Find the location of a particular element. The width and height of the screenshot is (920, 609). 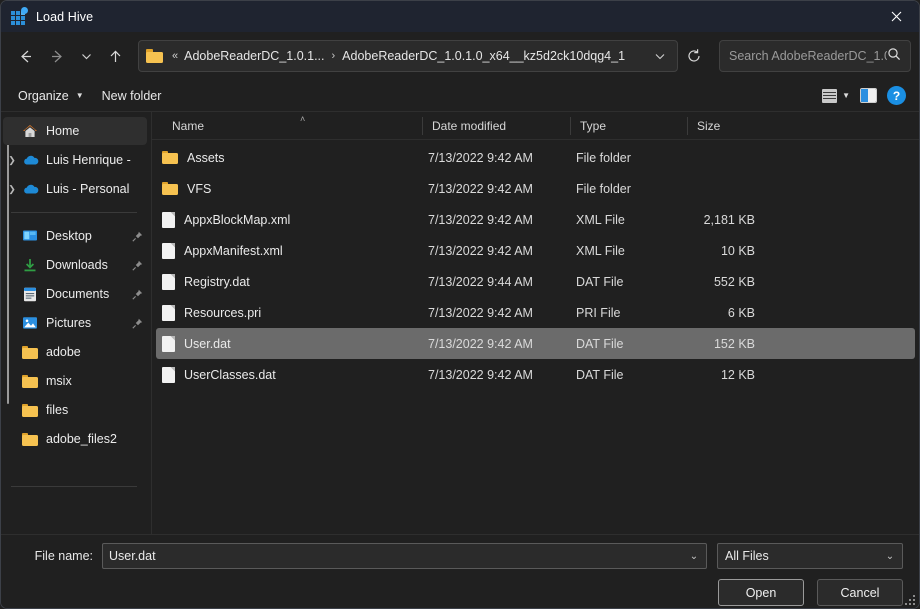

file-type: PRI File is located at coordinates (598, 312).